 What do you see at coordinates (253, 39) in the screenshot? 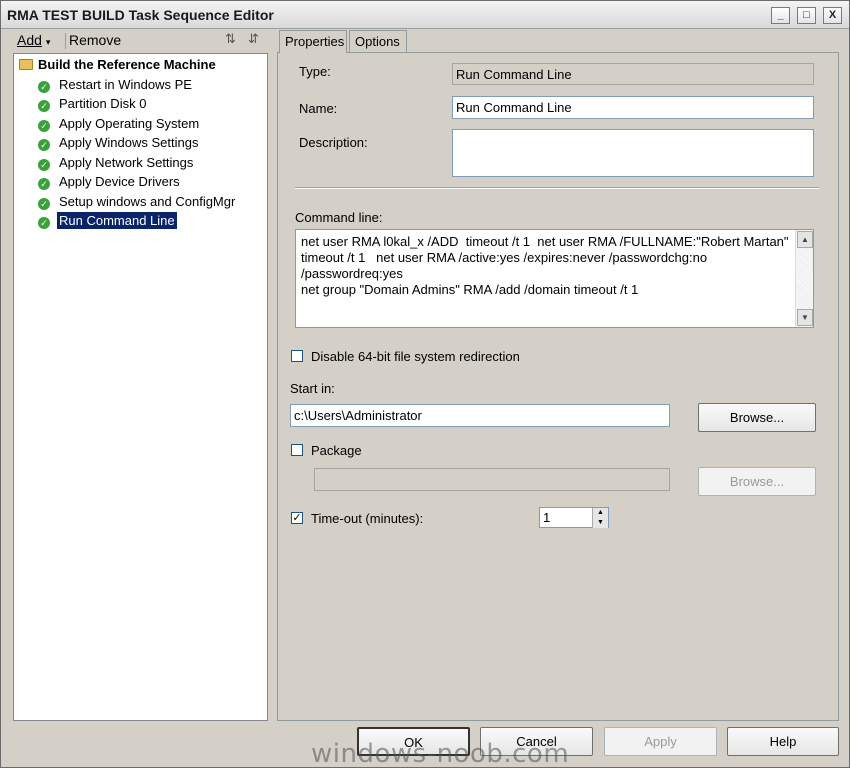
I see `move-down-icon: ⇵` at bounding box center [253, 39].